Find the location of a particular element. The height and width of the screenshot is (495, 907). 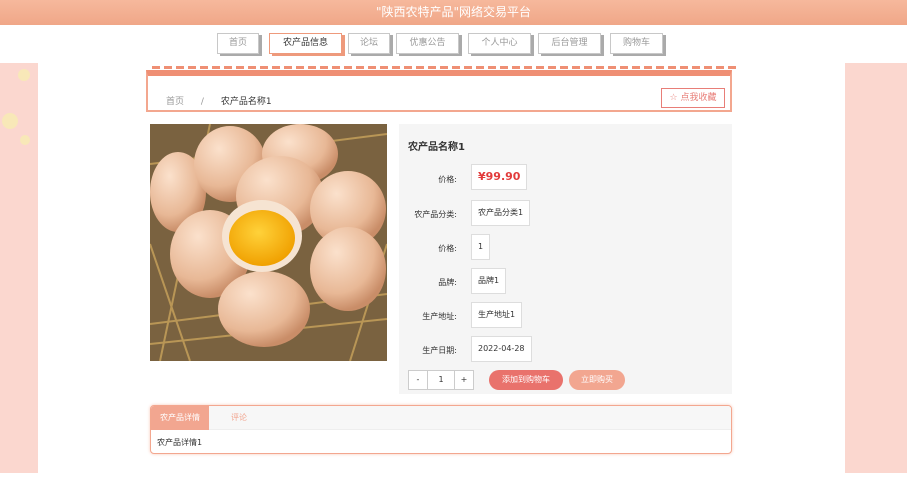

detail-content: 农产品详情1 is located at coordinates (180, 442).